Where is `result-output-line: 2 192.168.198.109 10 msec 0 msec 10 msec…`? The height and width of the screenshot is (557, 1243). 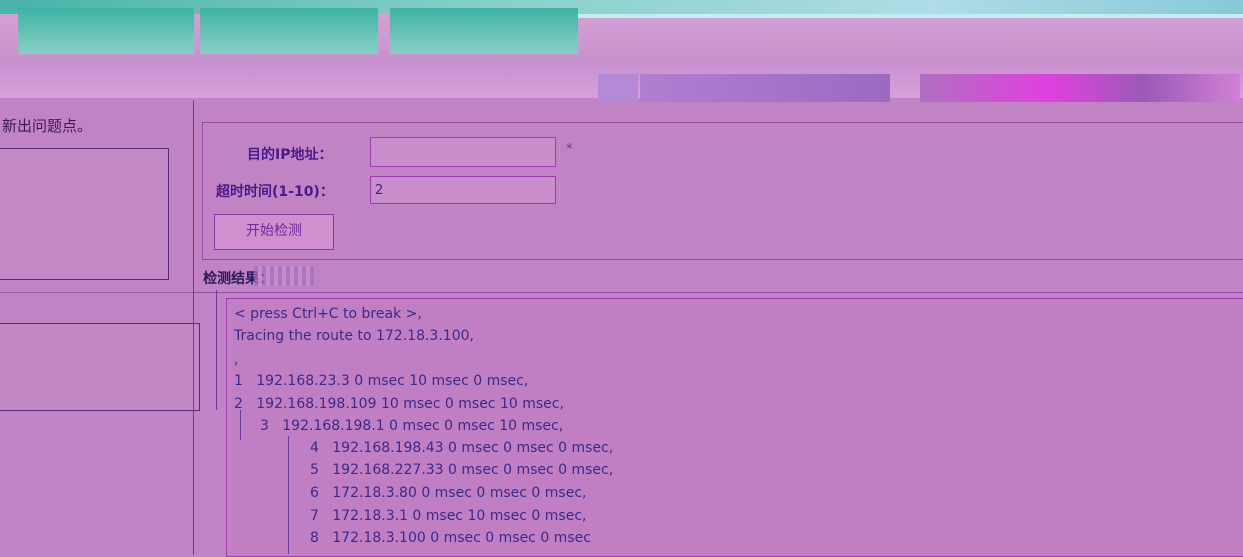
result-output-line: 2 192.168.198.109 10 msec 0 msec 10 msec… is located at coordinates (399, 404).